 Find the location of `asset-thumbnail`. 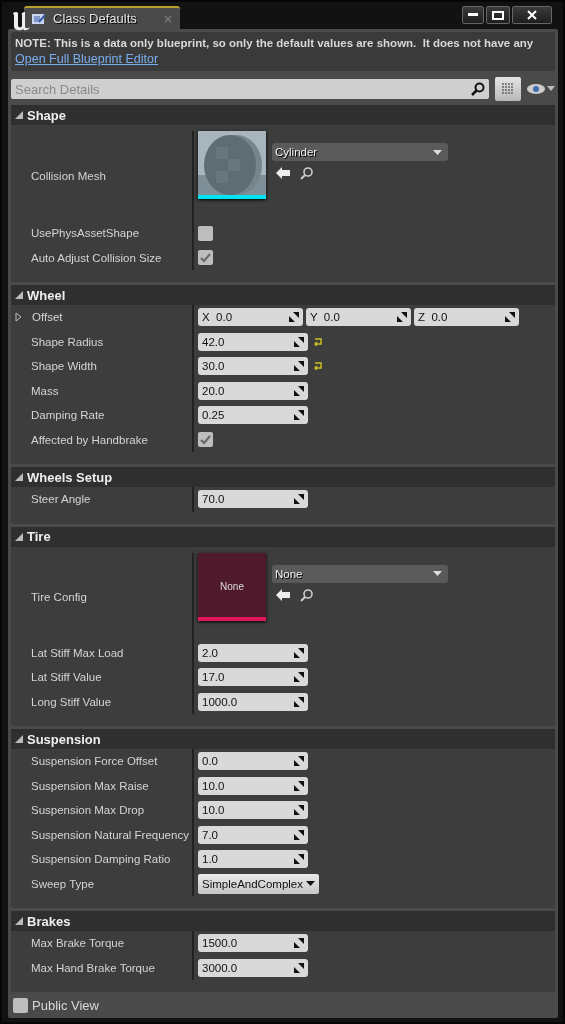

asset-thumbnail is located at coordinates (232, 165).